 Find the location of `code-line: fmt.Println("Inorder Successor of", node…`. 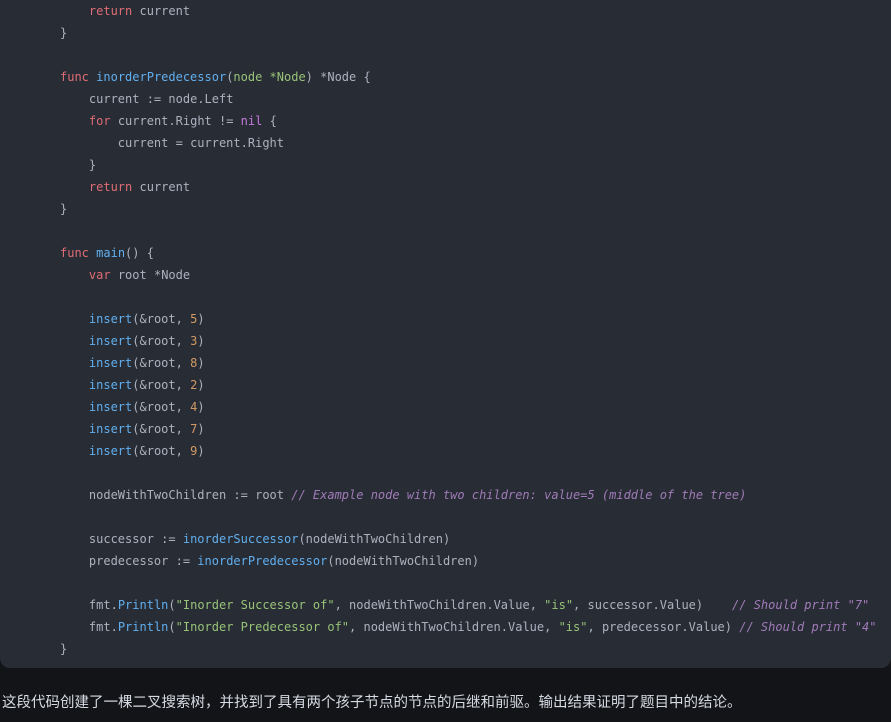

code-line: fmt.Println("Inorder Successor of", node… is located at coordinates (479, 605).